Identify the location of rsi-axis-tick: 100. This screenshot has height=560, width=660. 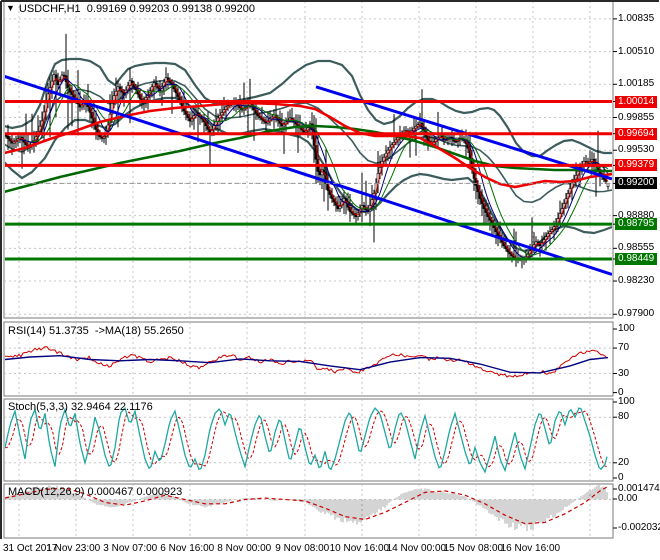
(626, 328).